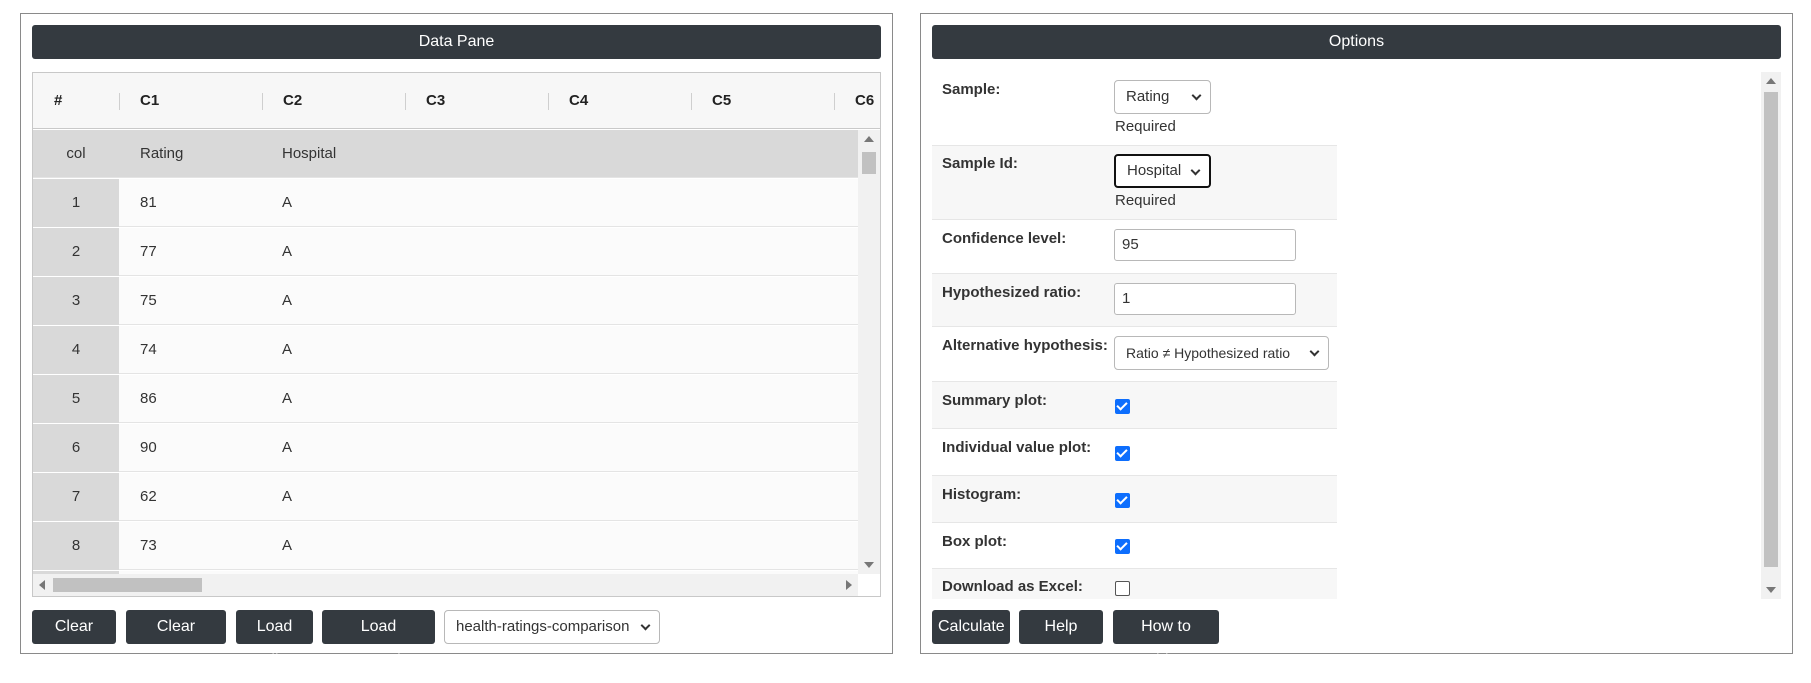  What do you see at coordinates (445, 252) in the screenshot?
I see `table-row: 2 77 A` at bounding box center [445, 252].